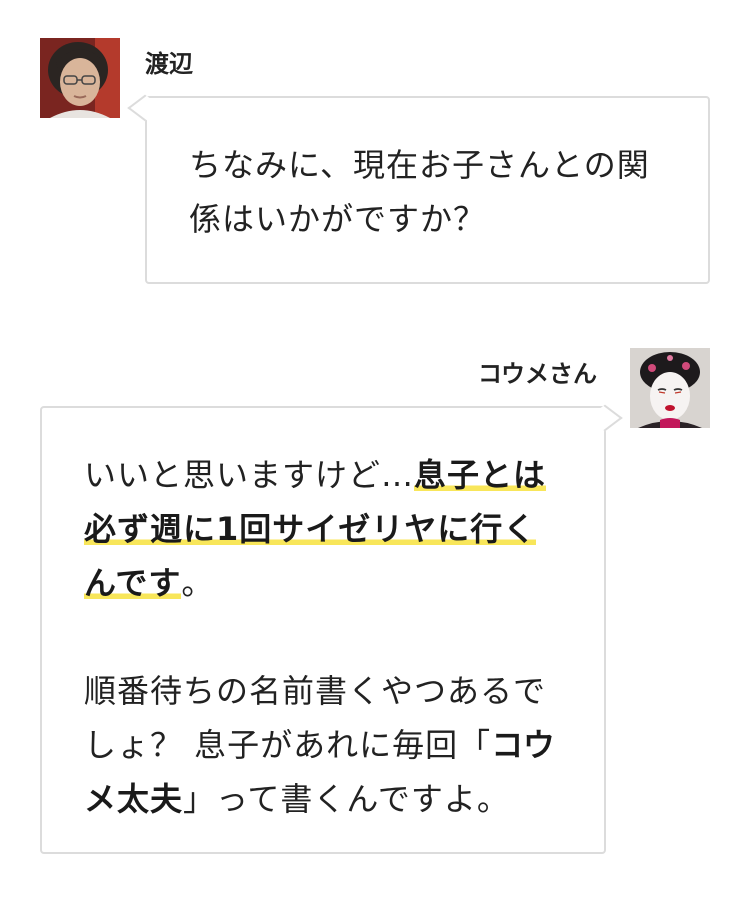  What do you see at coordinates (169, 64) in the screenshot?
I see `speaker-name-watanabe: 渡辺` at bounding box center [169, 64].